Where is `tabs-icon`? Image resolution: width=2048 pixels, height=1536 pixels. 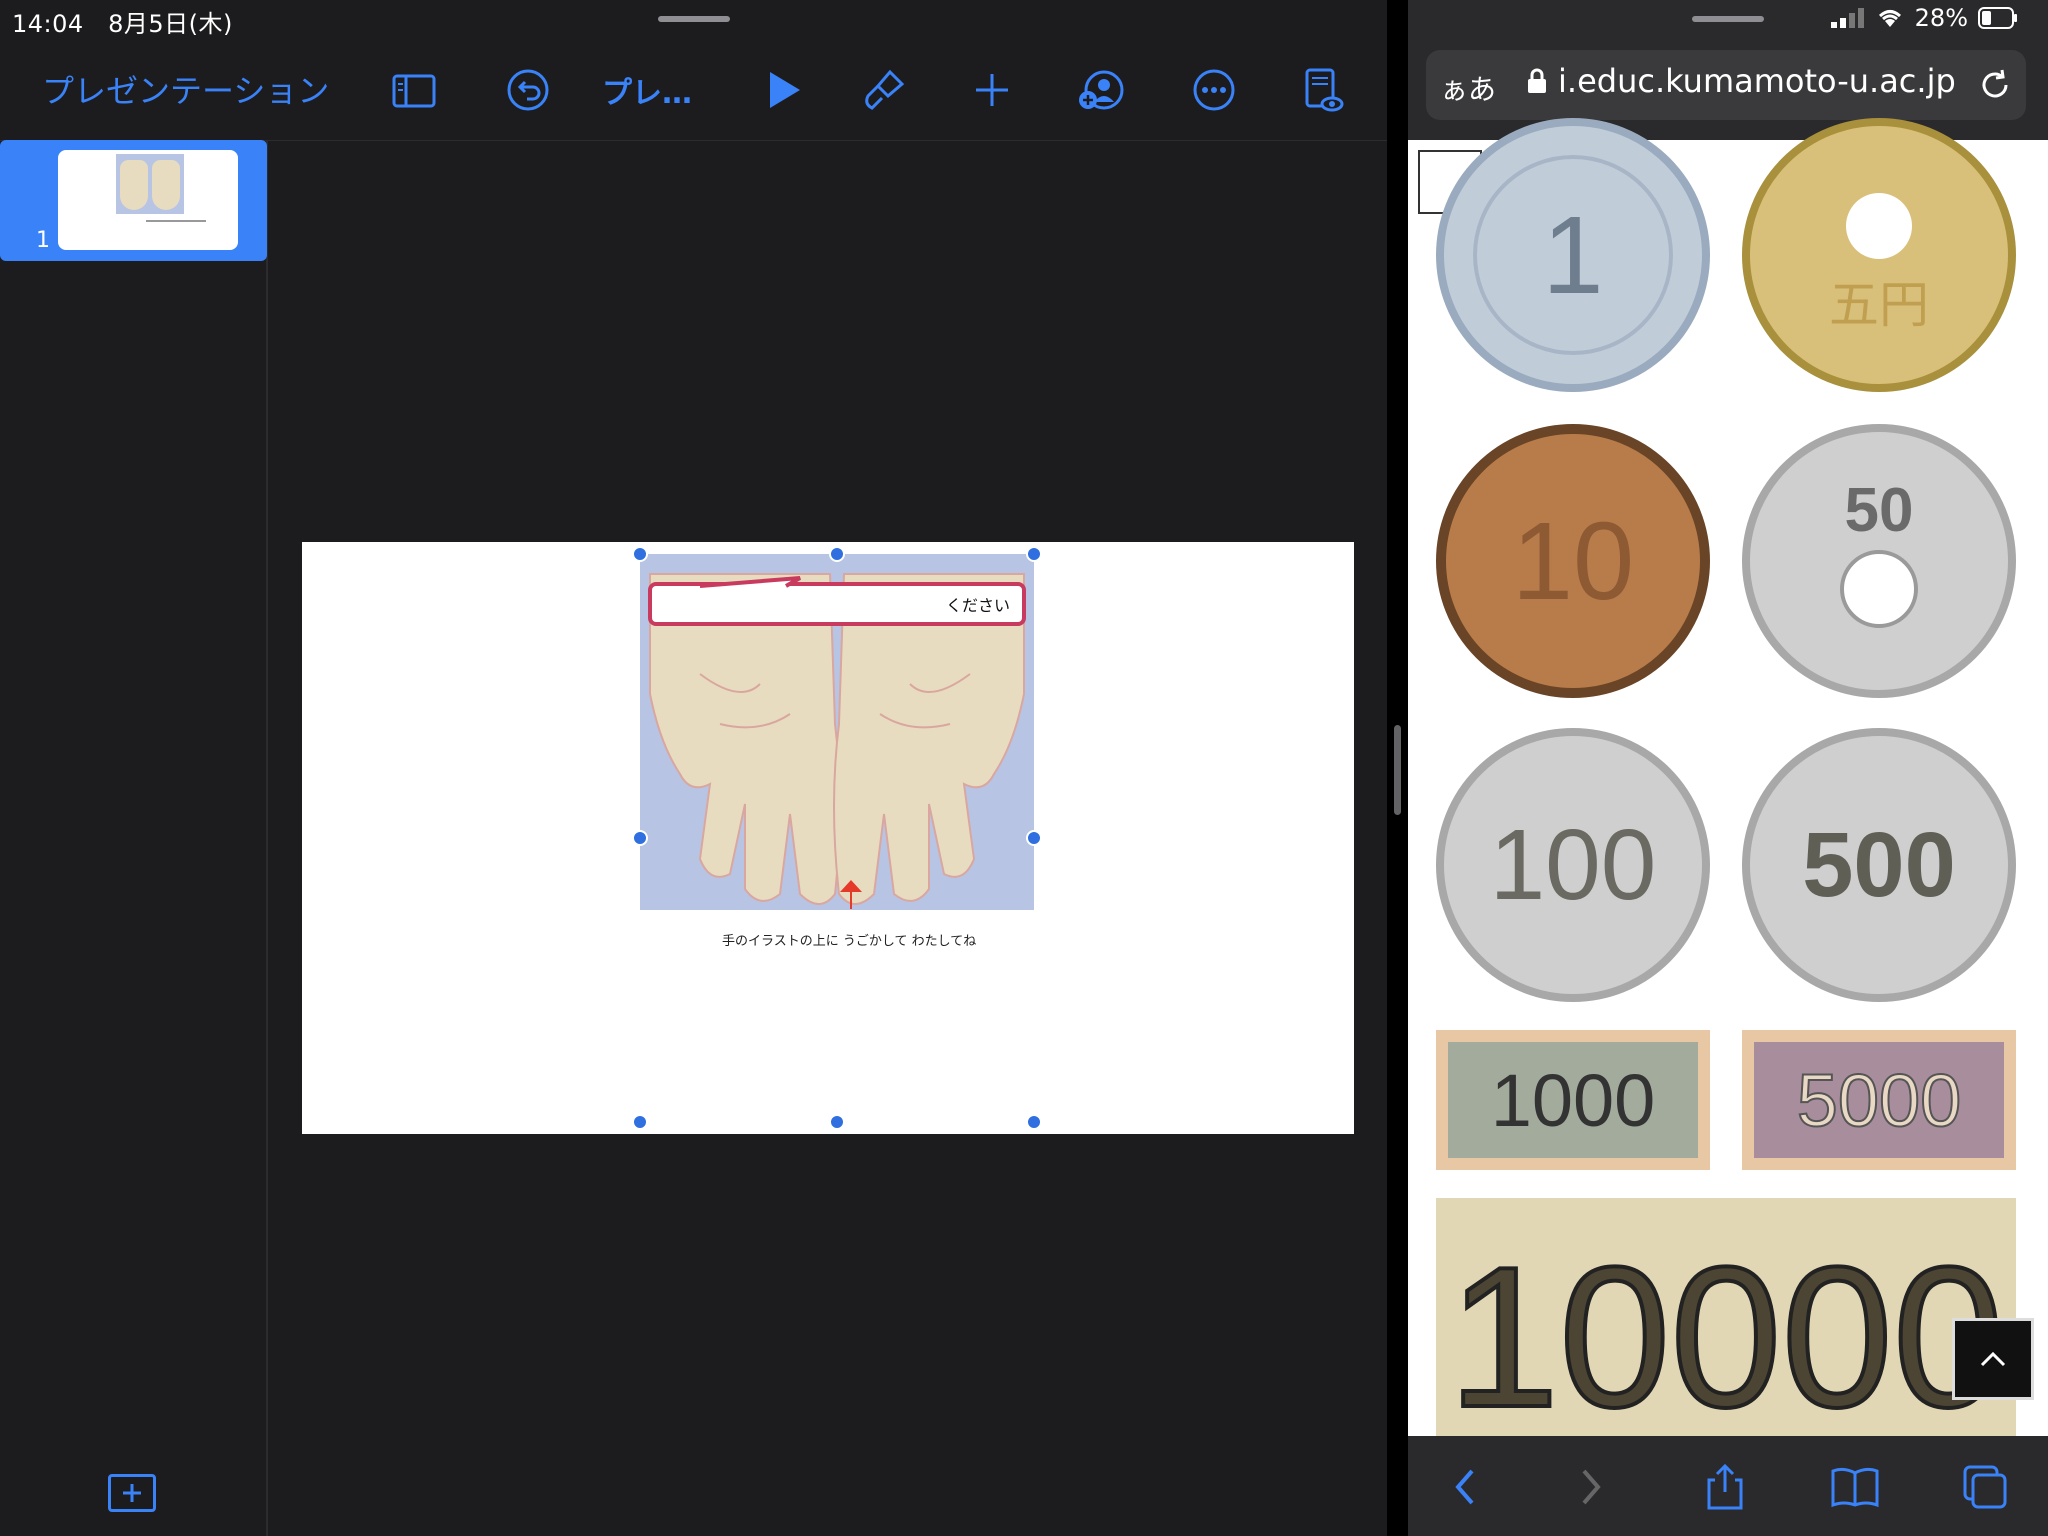 tabs-icon is located at coordinates (1985, 1487).